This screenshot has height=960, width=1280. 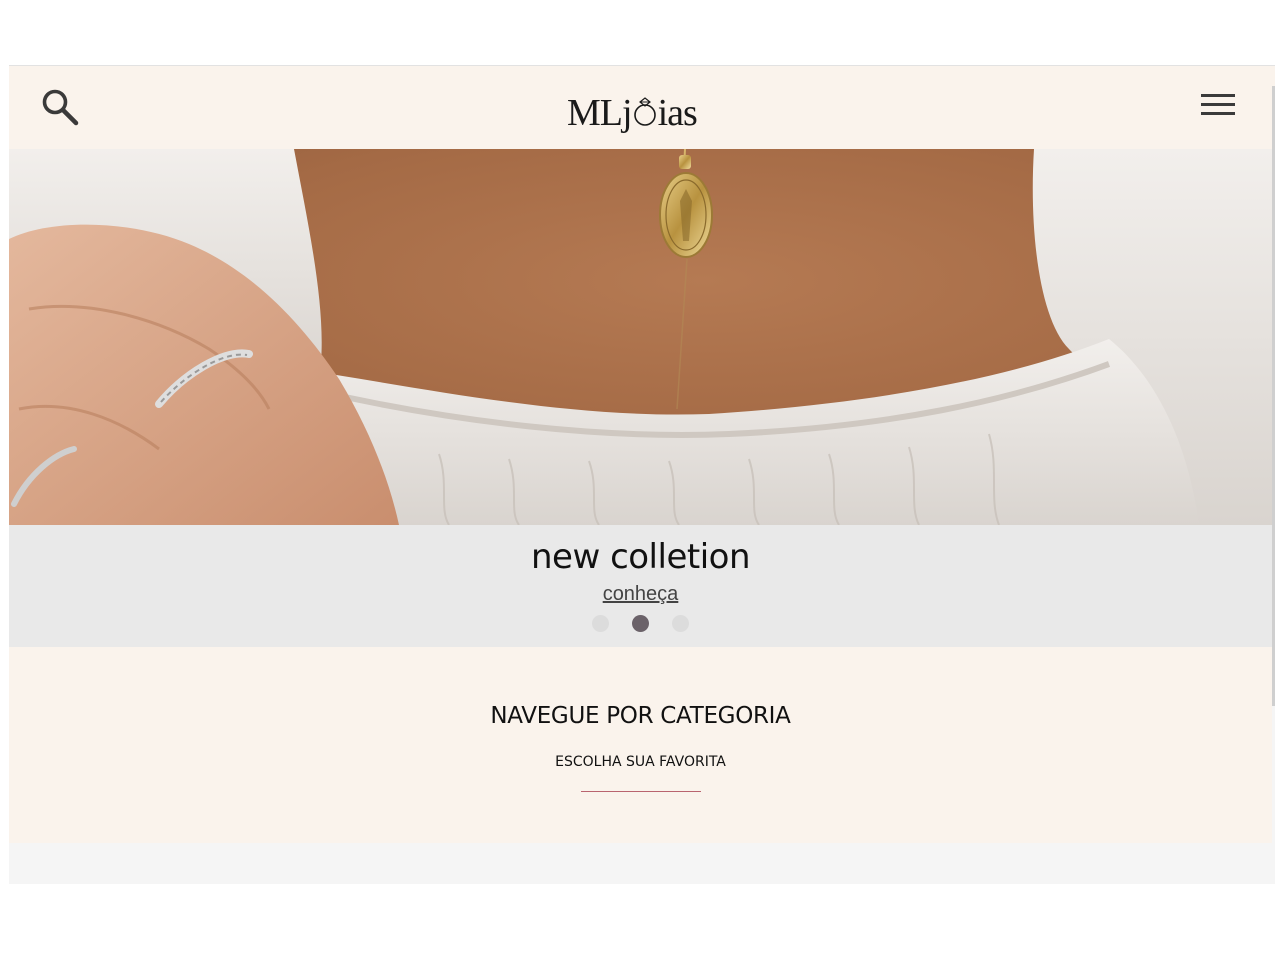 I want to click on conheca-link: conheça, so click(x=641, y=594).